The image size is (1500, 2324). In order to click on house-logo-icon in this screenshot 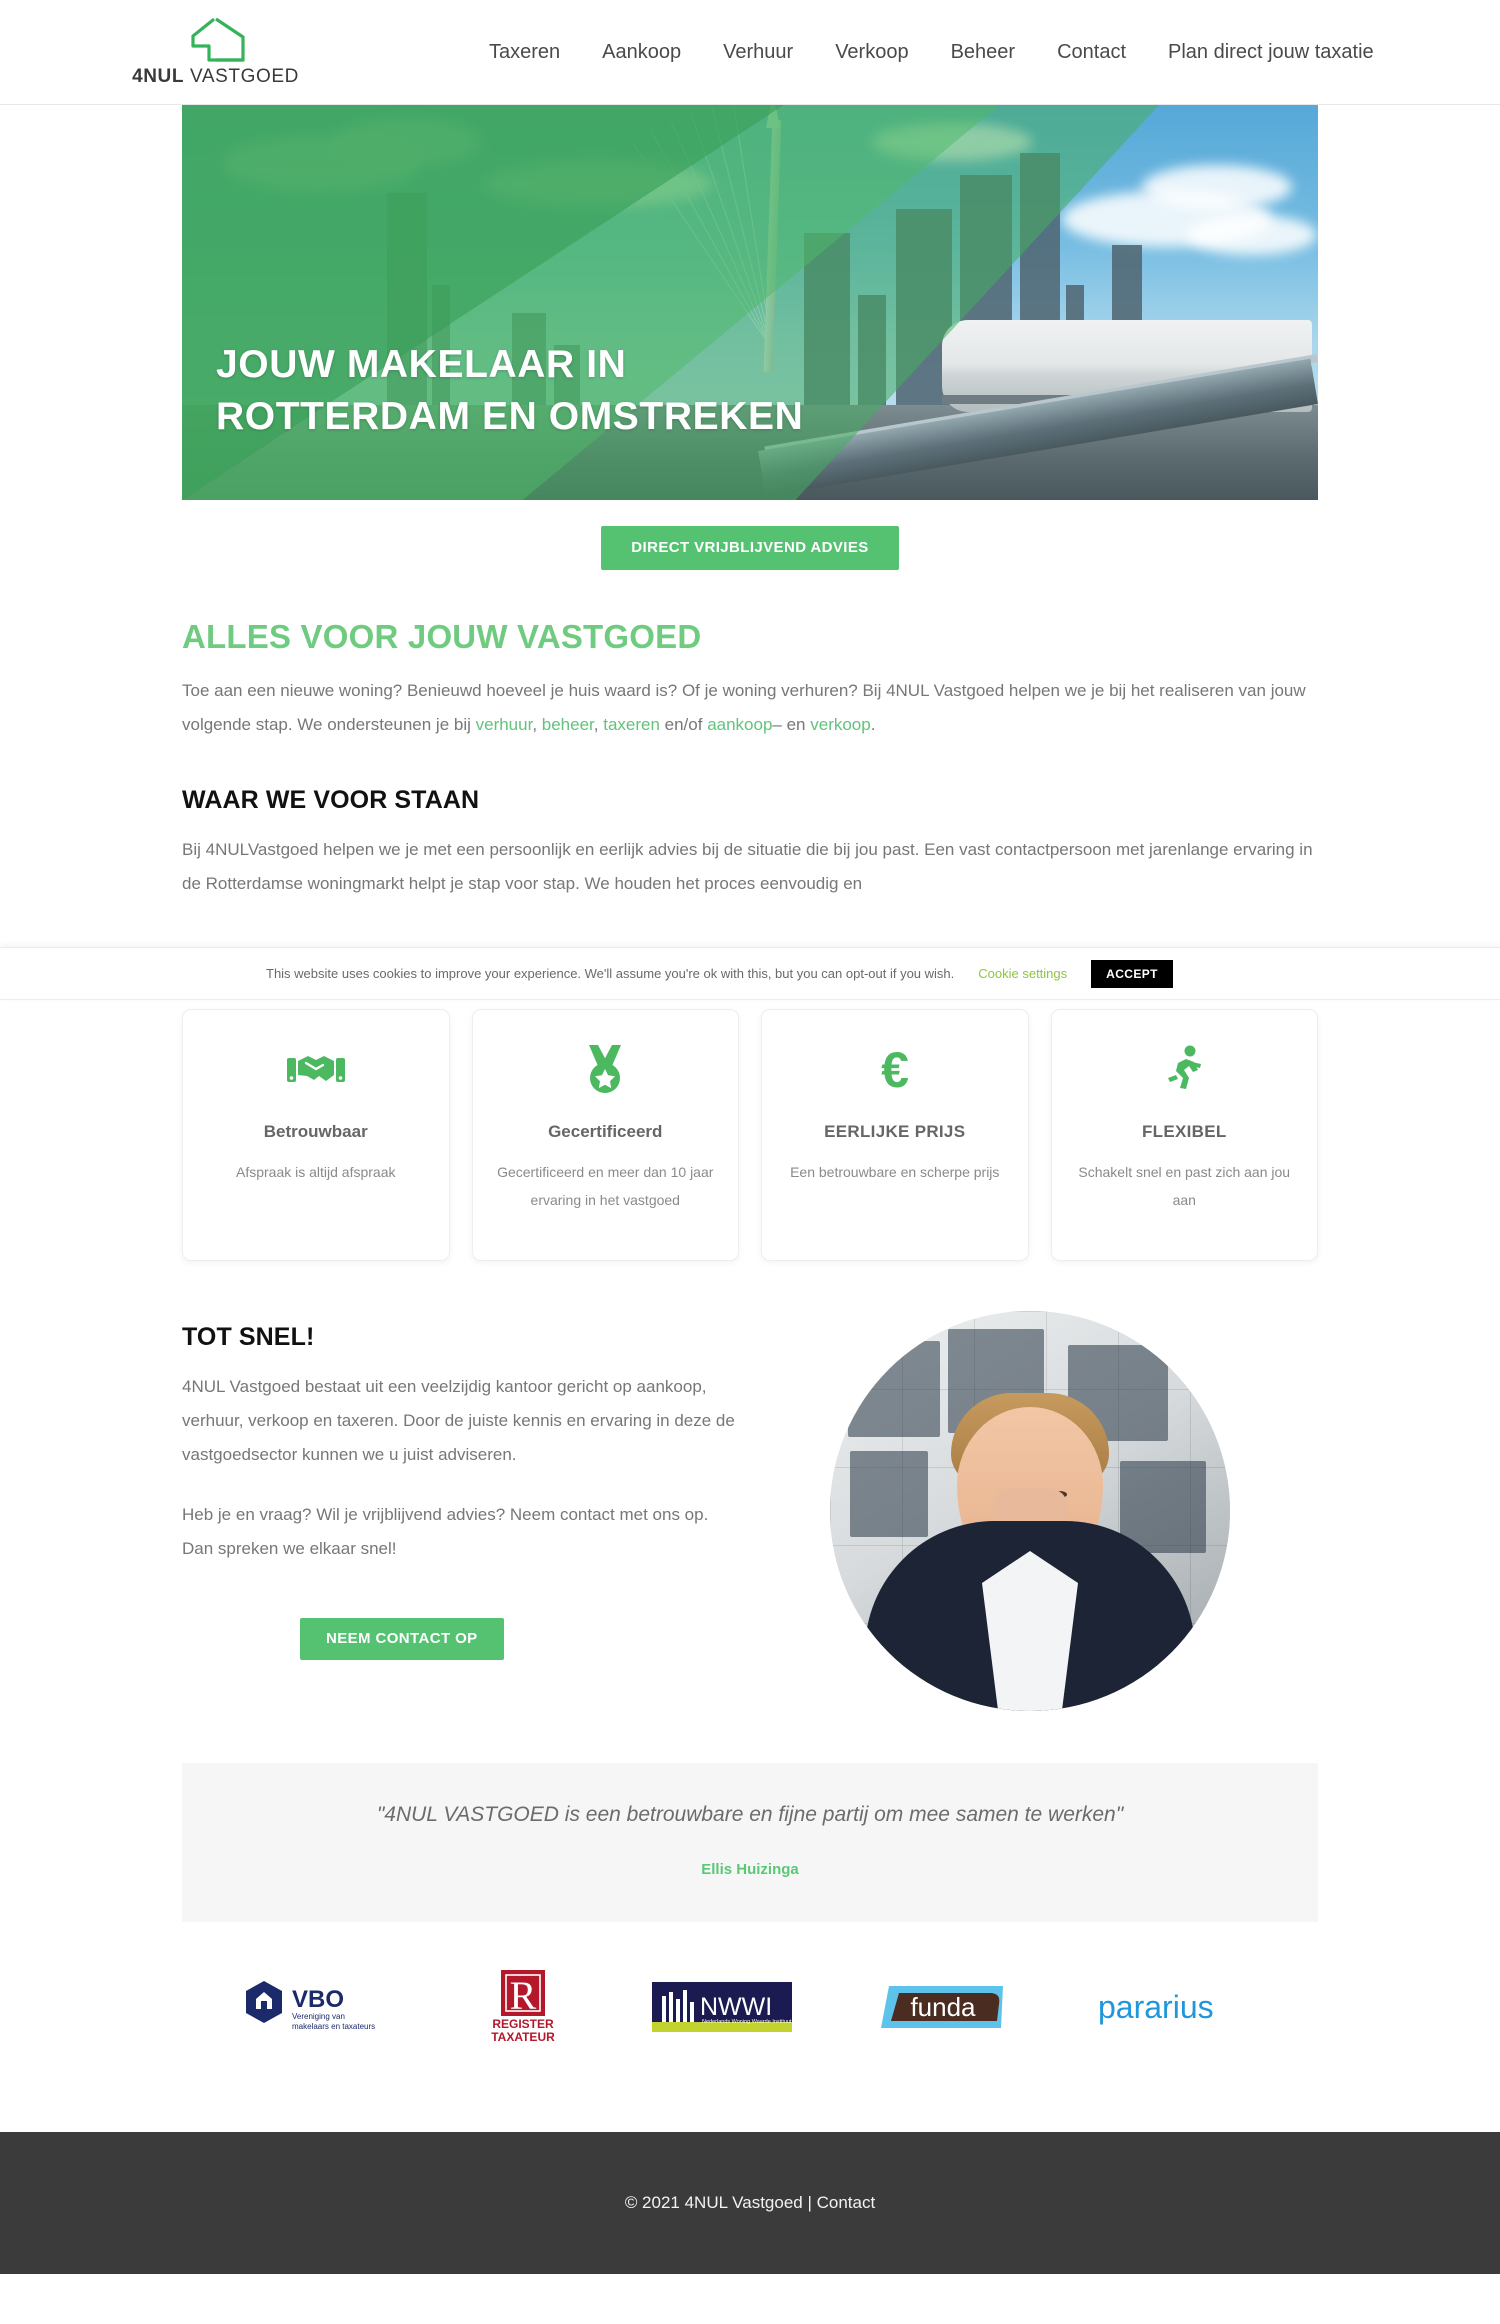, I will do `click(216, 39)`.